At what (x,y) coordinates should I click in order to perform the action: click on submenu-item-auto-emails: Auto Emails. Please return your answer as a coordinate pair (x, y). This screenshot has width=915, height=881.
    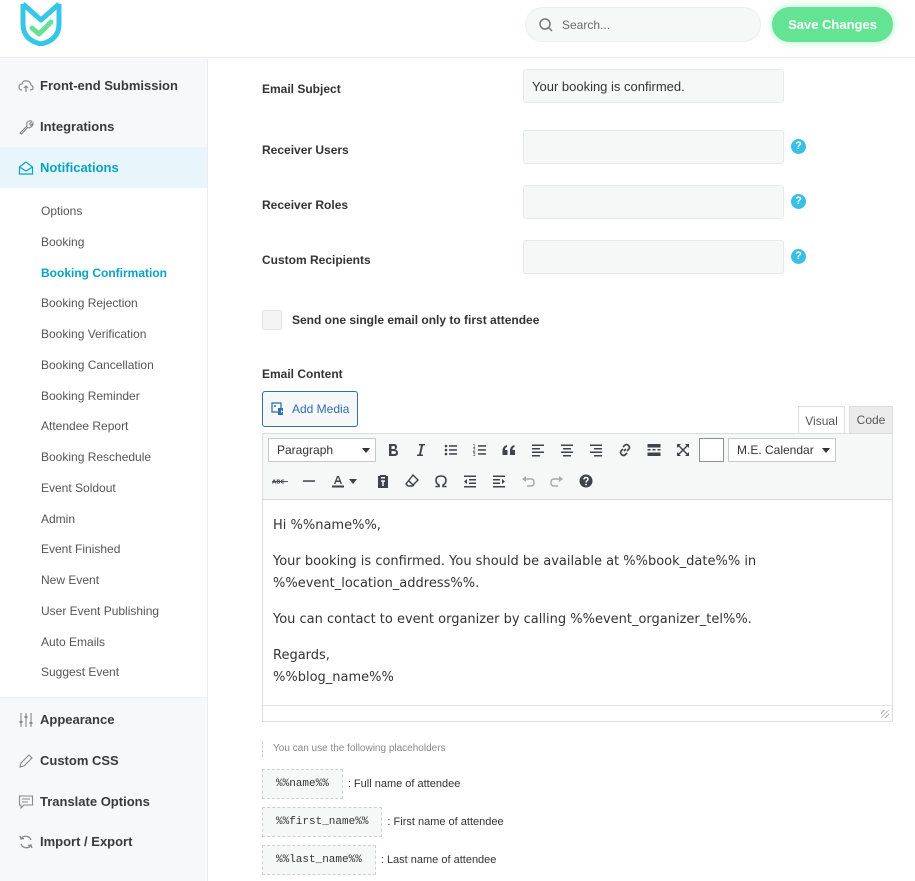
    Looking at the image, I should click on (73, 642).